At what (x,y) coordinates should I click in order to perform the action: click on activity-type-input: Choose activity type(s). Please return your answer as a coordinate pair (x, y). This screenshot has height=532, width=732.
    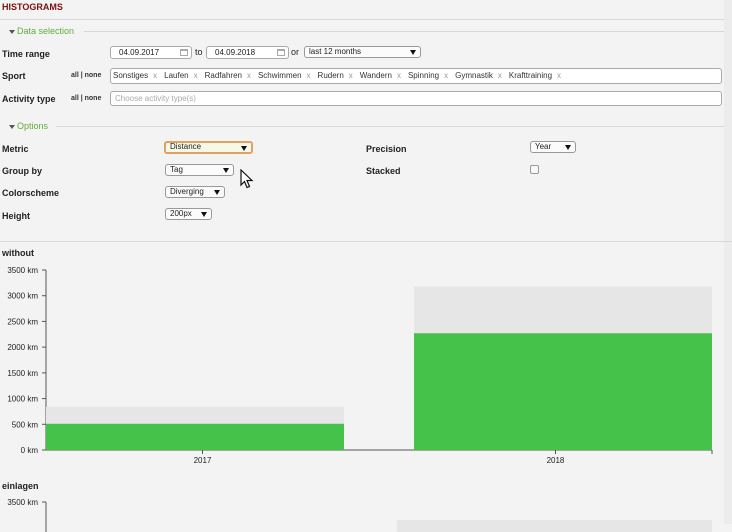
    Looking at the image, I should click on (416, 98).